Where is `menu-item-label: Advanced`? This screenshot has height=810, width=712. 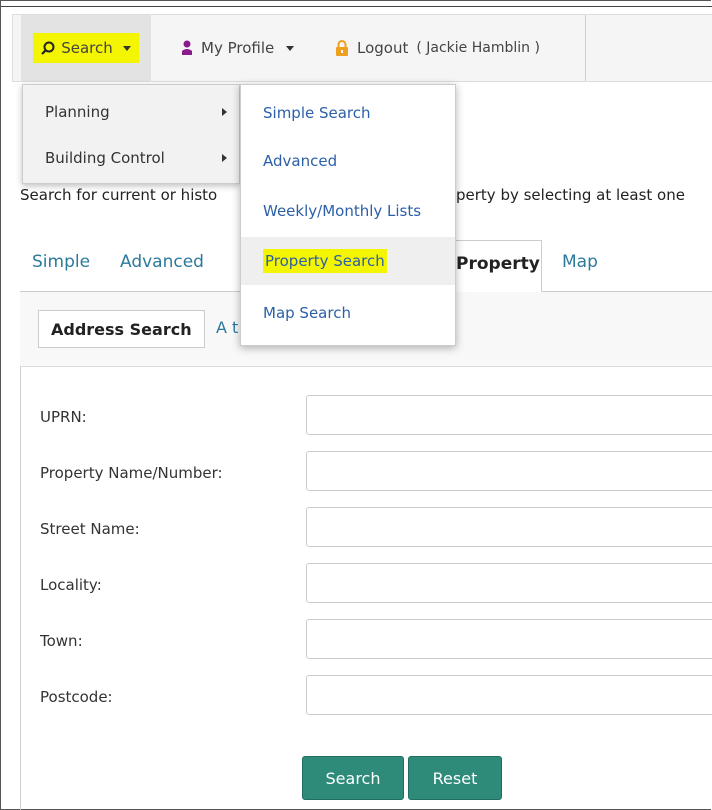
menu-item-label: Advanced is located at coordinates (300, 161).